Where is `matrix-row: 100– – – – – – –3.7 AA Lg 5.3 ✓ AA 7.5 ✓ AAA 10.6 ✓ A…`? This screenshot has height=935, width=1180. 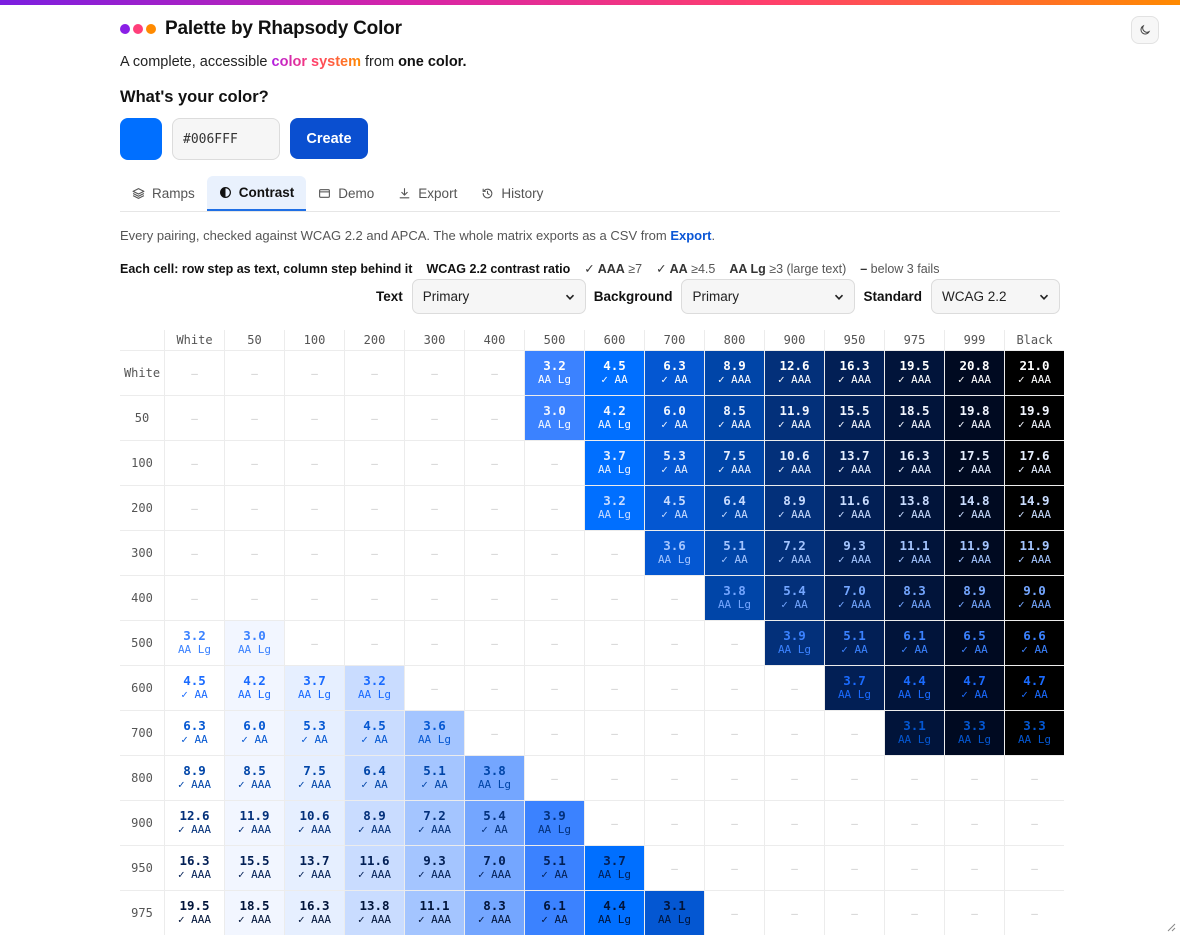 matrix-row: 100– – – – – – –3.7 AA Lg 5.3 ✓ AA 7.5 ✓ AAA 10.6 ✓ A… is located at coordinates (592, 462).